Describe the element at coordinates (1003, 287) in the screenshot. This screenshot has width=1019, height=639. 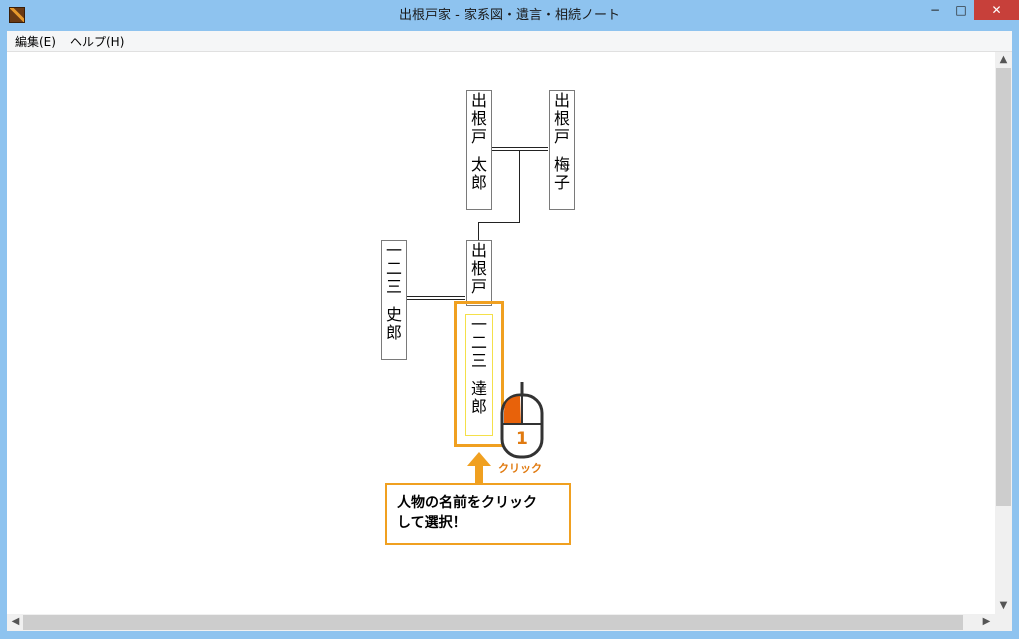
I see `vertical-scroll-thumb` at that location.